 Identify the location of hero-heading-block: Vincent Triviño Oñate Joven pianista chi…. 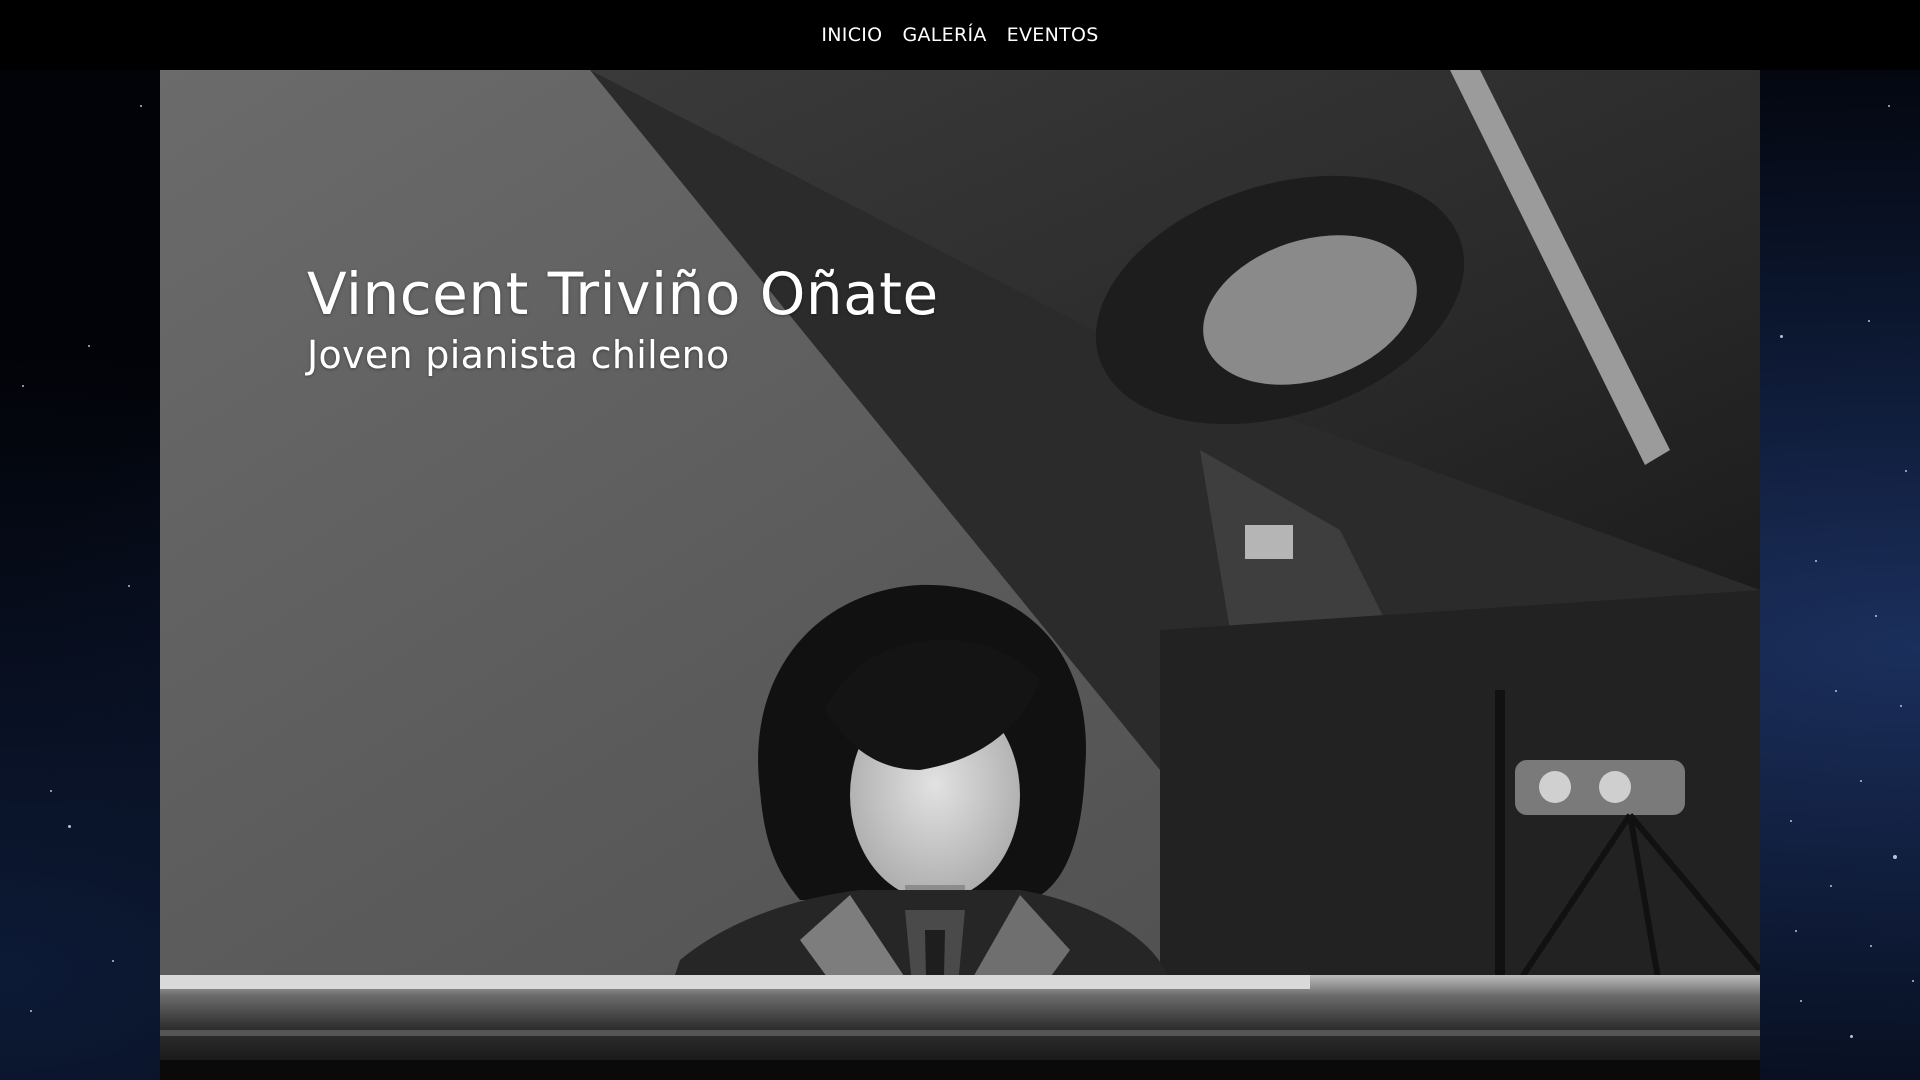
(623, 319).